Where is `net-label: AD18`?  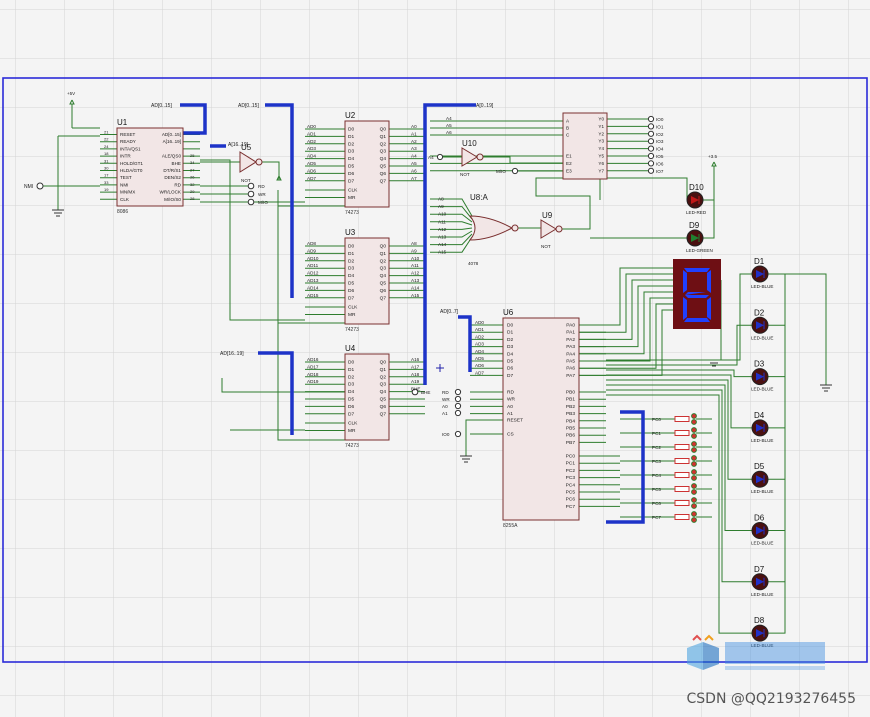
net-label: AD18 is located at coordinates (313, 374).